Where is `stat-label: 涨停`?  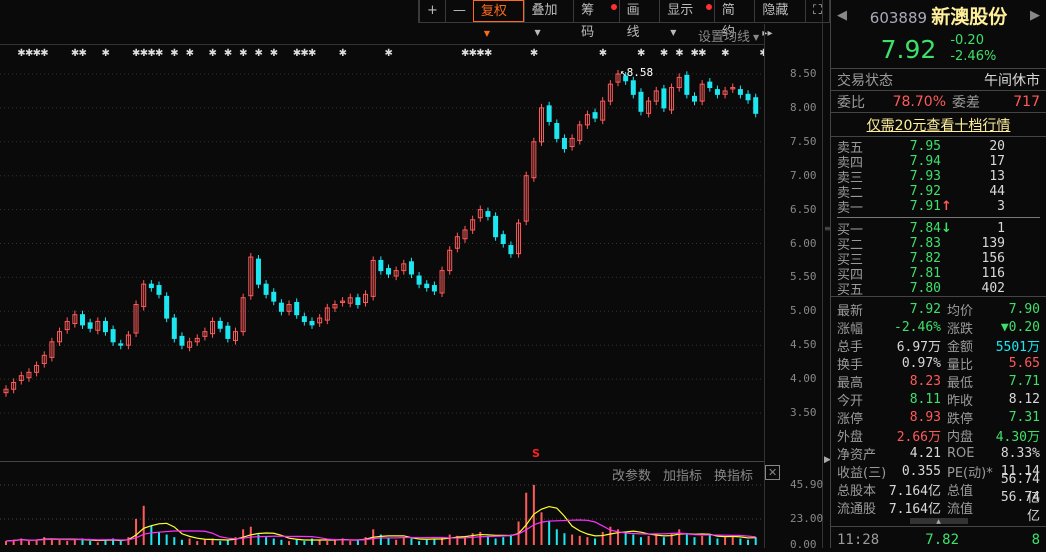
stat-label: 涨停 is located at coordinates (850, 419).